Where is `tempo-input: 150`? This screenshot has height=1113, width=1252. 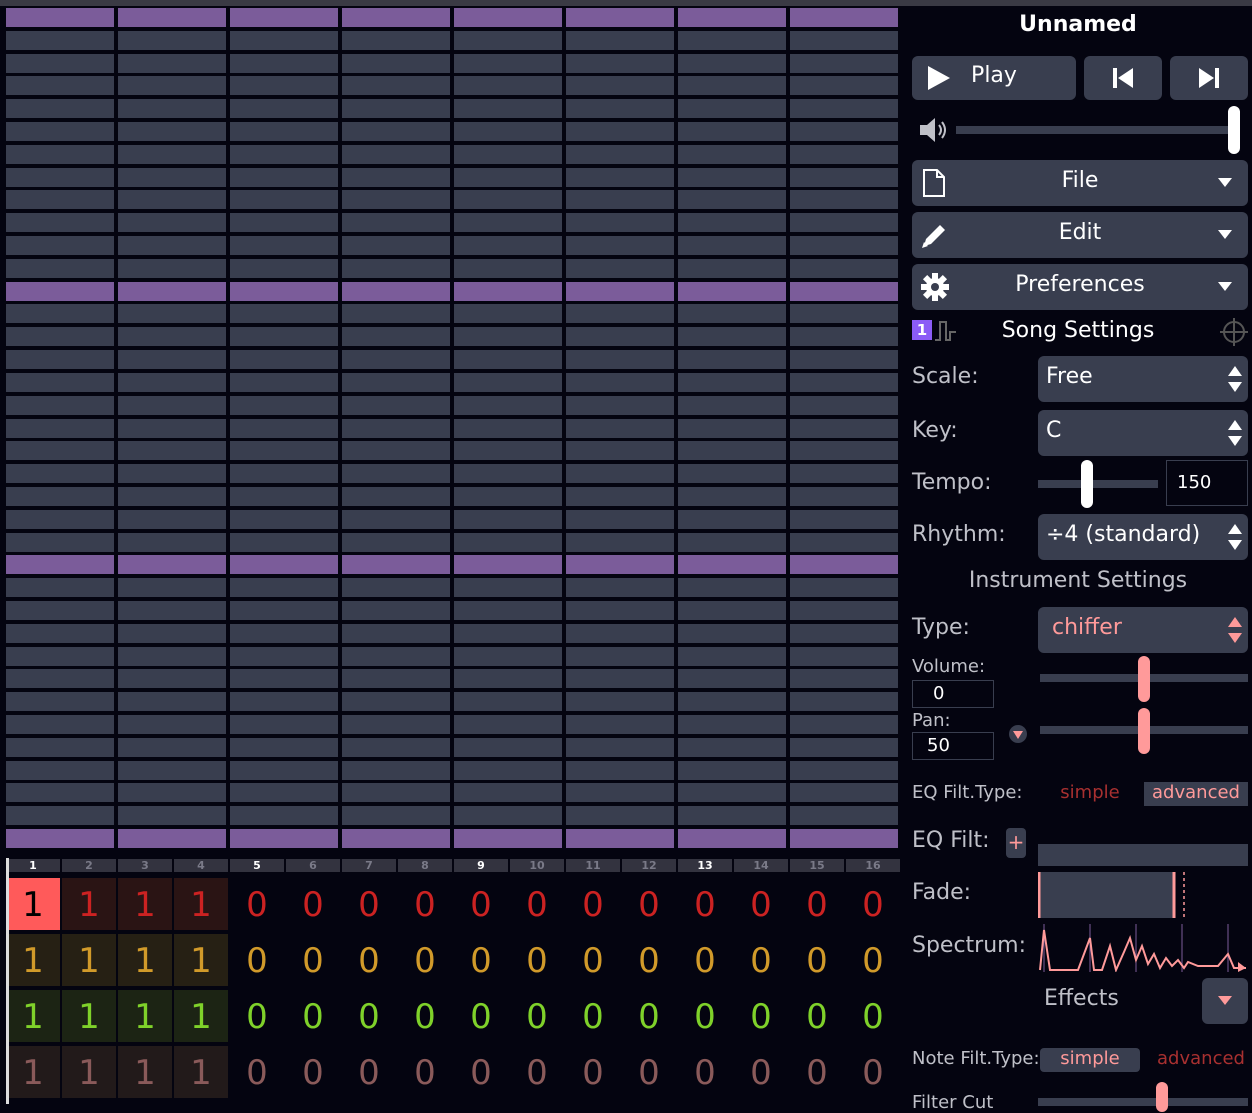
tempo-input: 150 is located at coordinates (1207, 483).